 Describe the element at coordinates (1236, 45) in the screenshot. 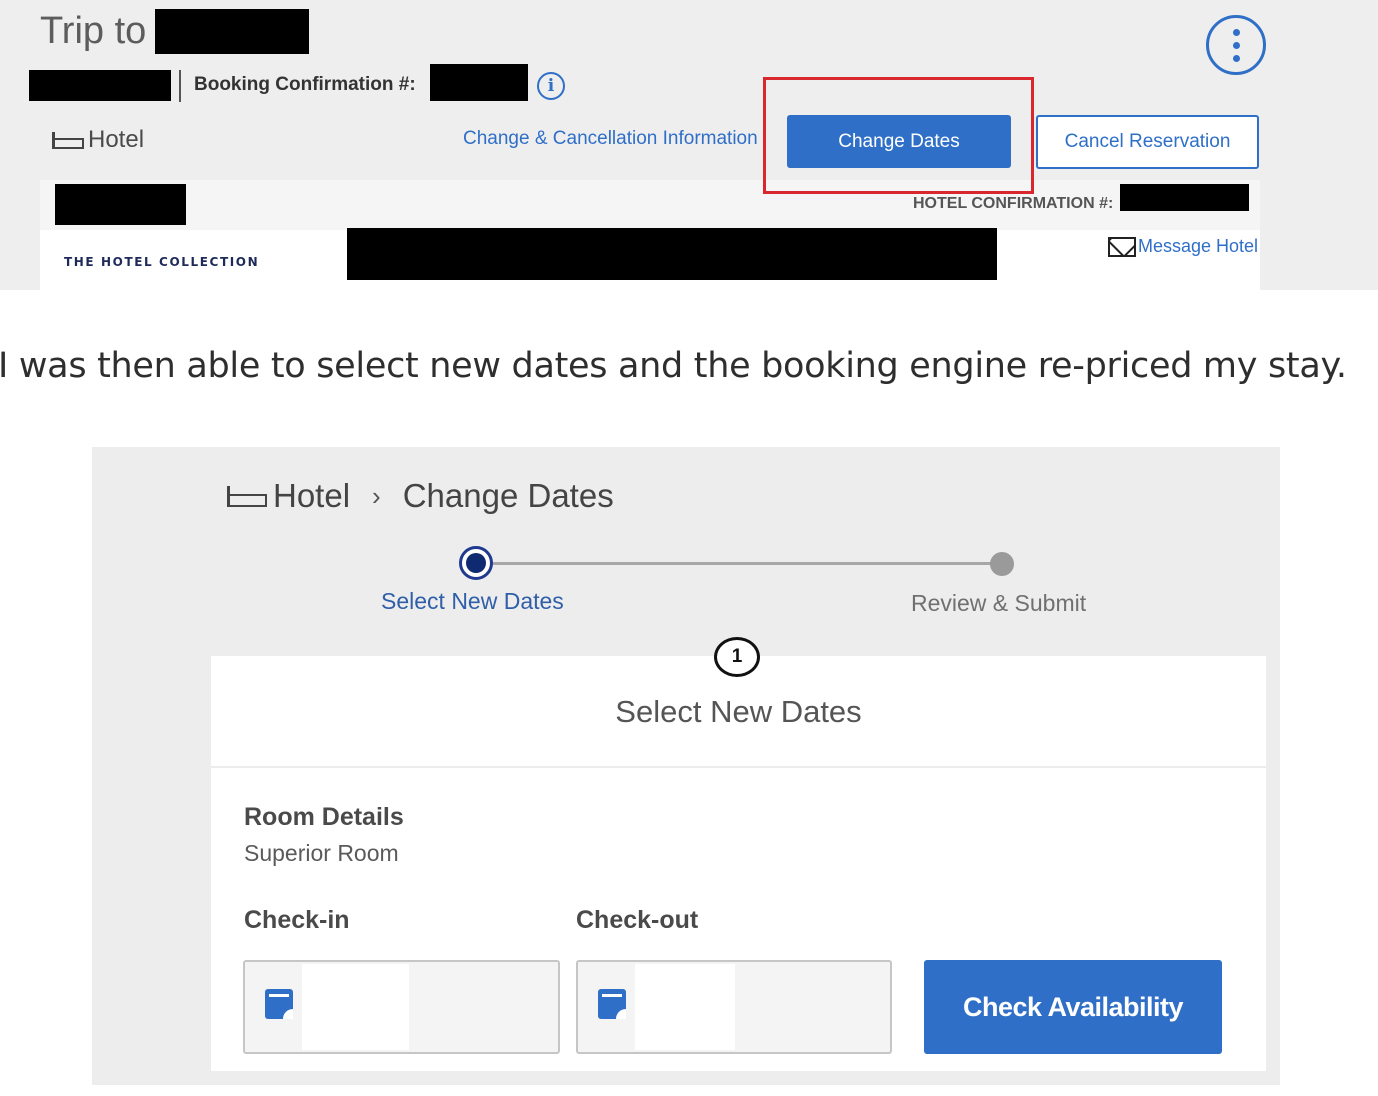

I see `more-options-icon` at that location.